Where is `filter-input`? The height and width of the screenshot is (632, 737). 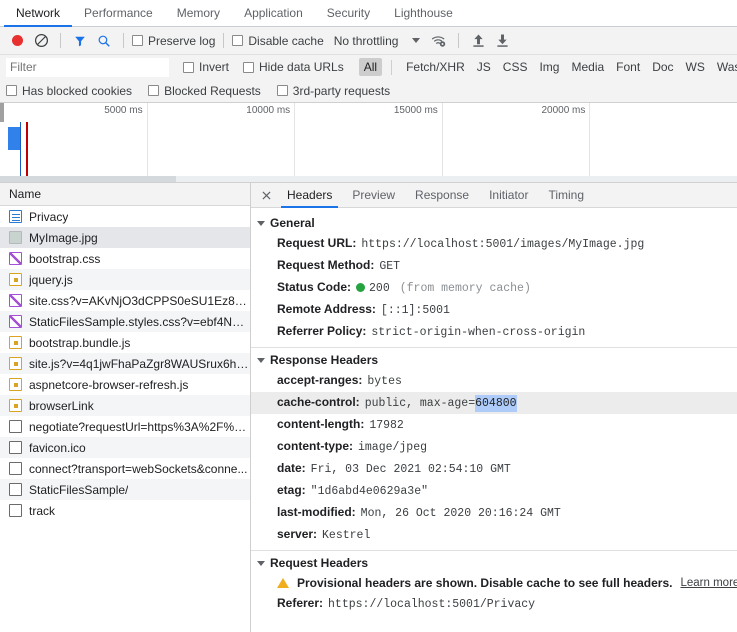 filter-input is located at coordinates (87, 67).